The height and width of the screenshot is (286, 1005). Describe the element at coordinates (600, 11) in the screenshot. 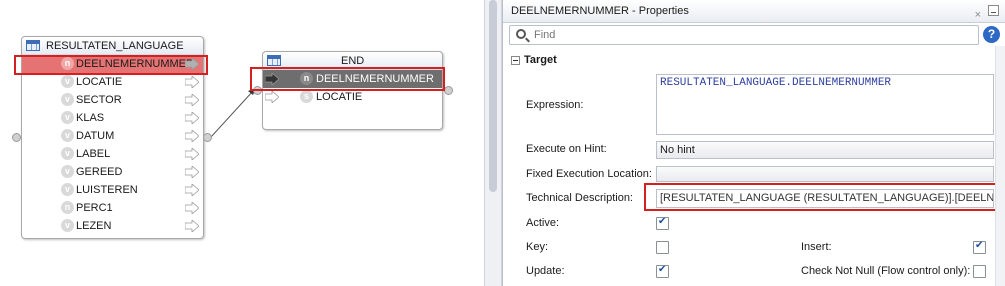

I see `properties-title: DEELNEMERNUMMER - Properties` at that location.